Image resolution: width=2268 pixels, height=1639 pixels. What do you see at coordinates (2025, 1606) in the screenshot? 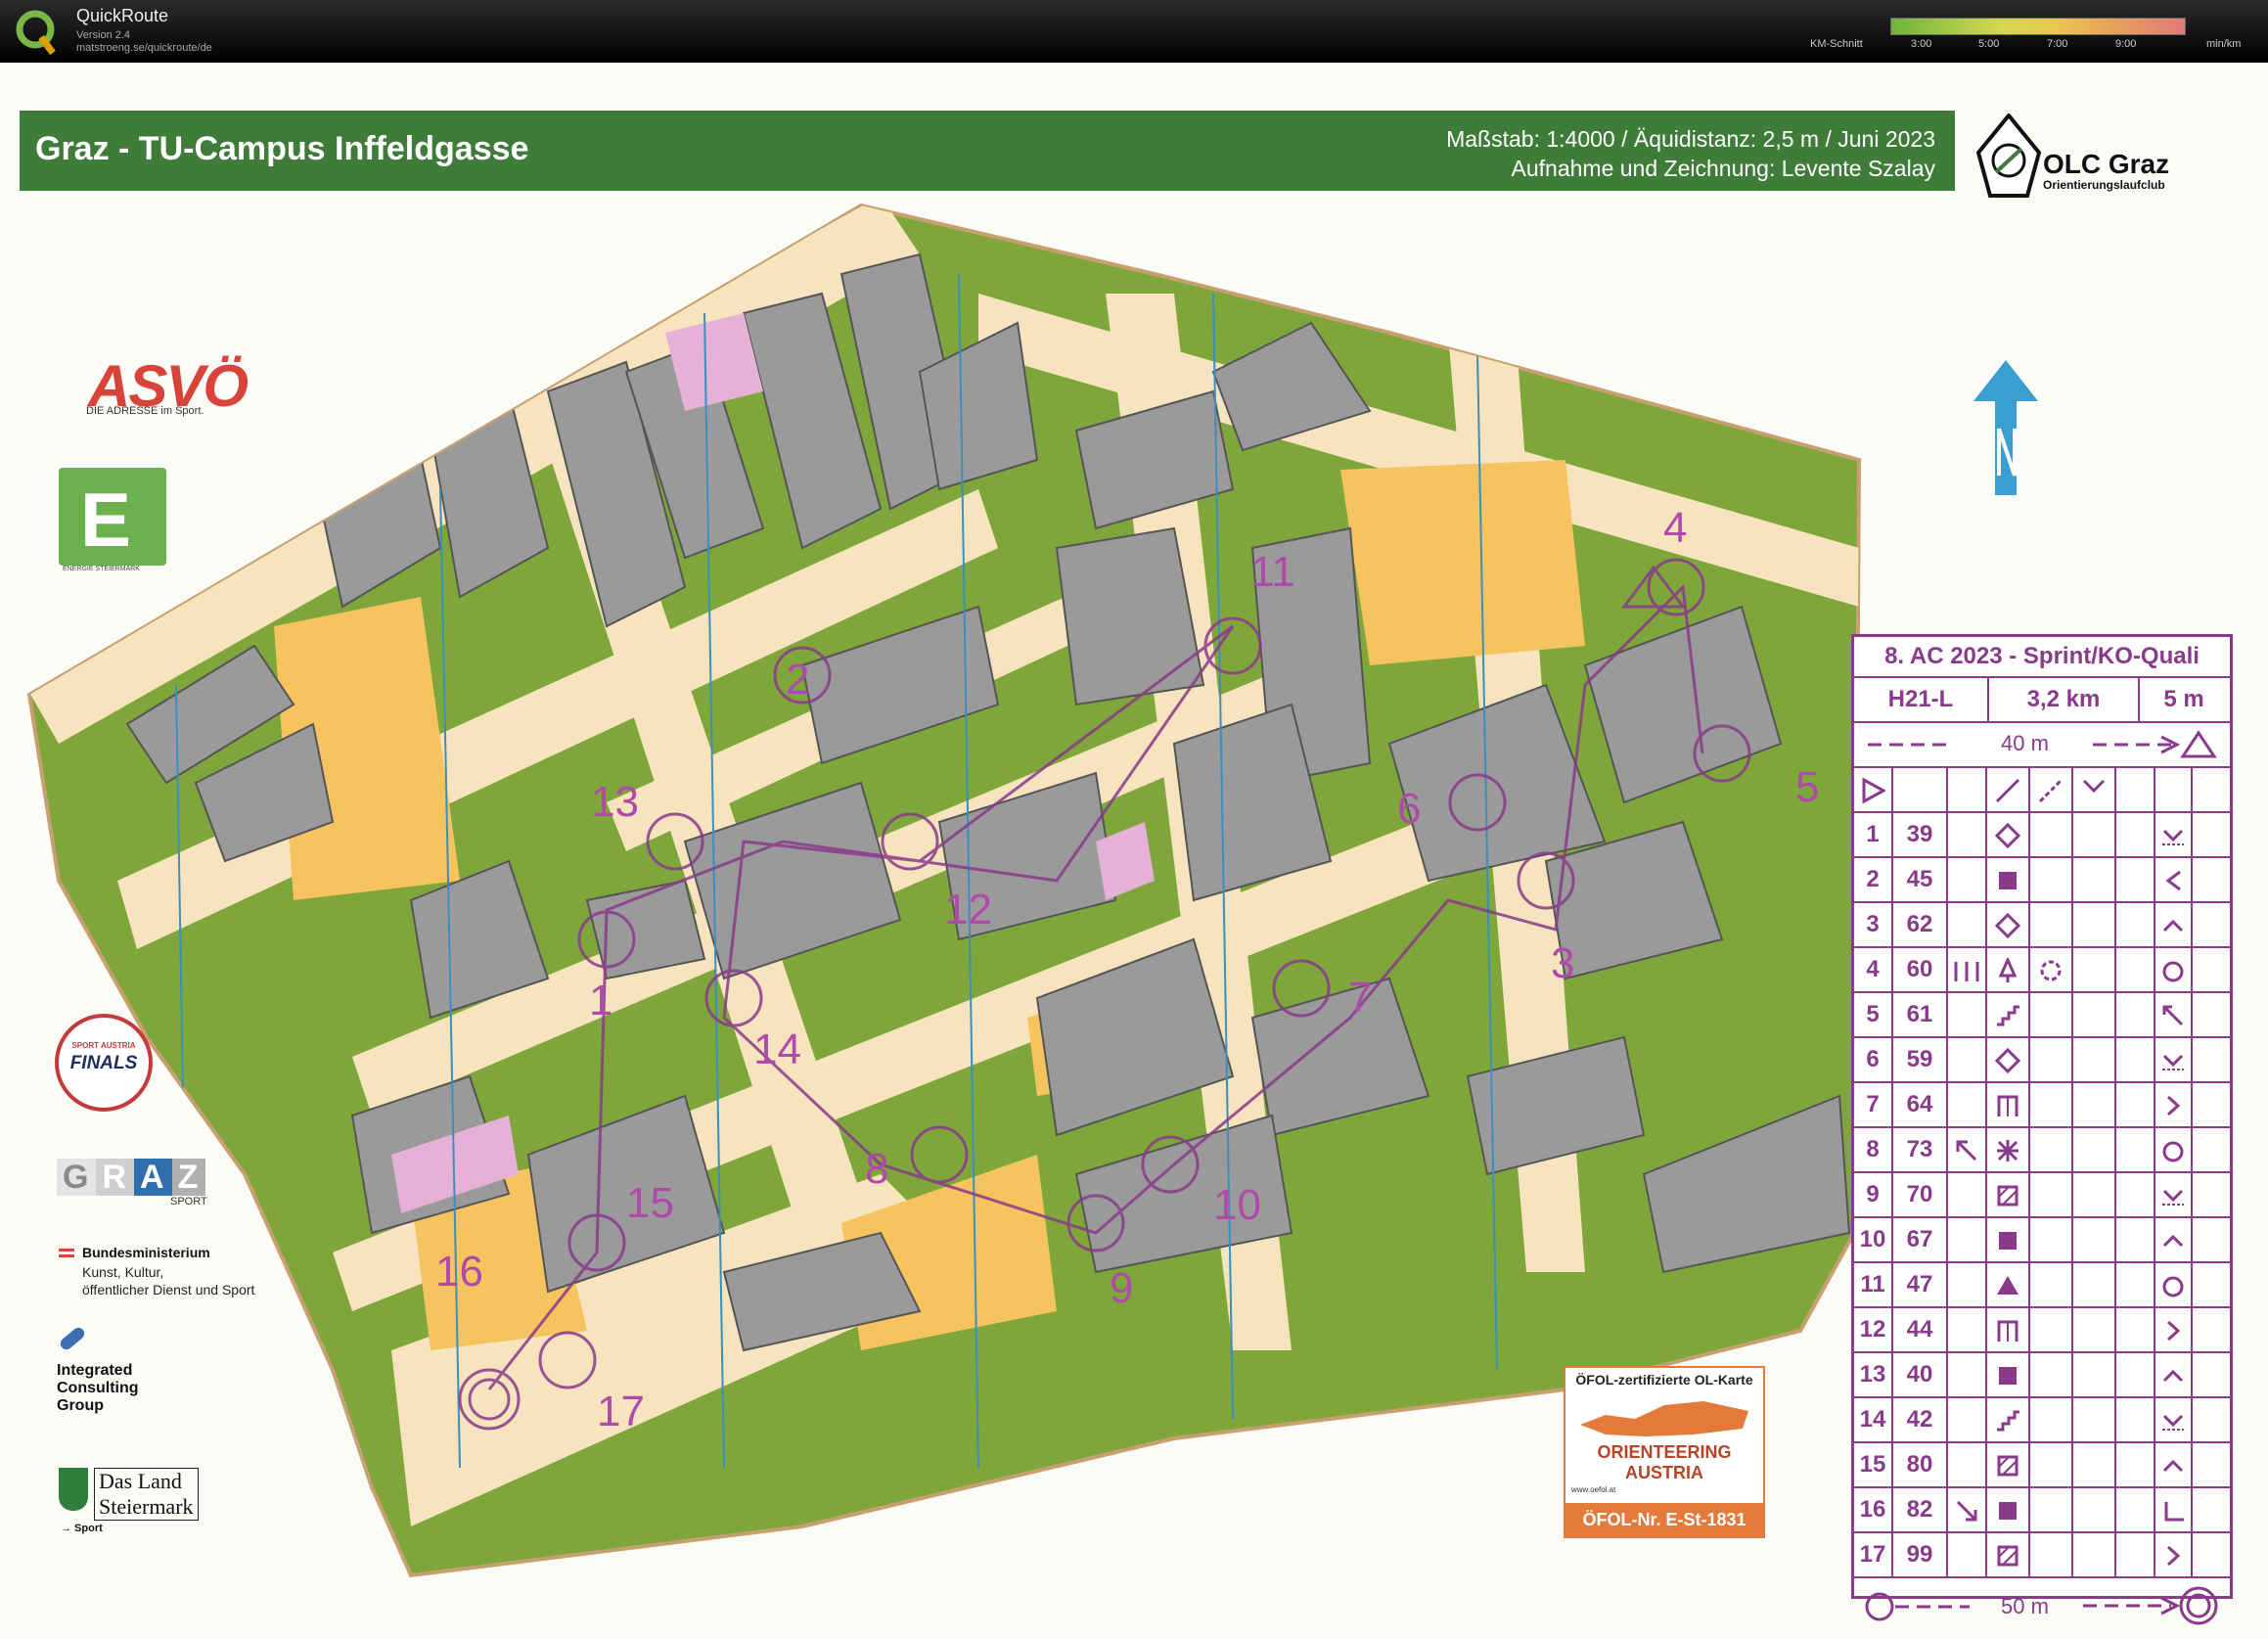
I see `cd-finish-distance: 50 m` at bounding box center [2025, 1606].